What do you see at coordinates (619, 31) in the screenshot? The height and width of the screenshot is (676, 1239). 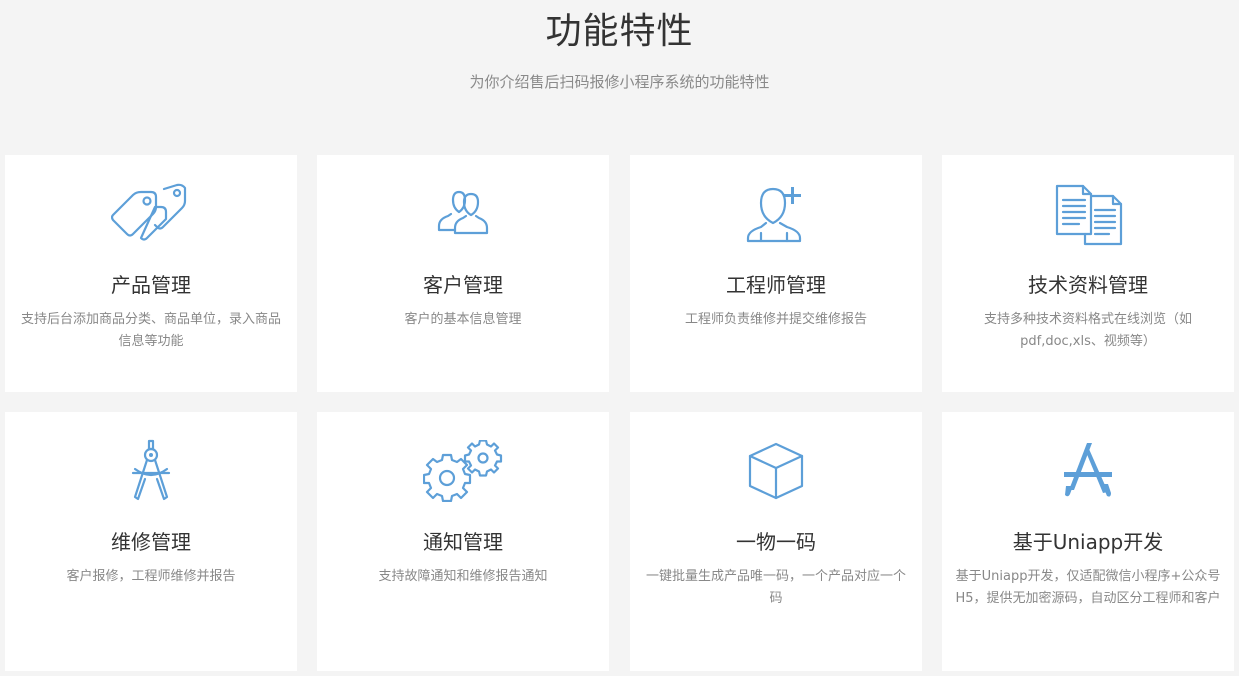 I see `page-title: 功能特性` at bounding box center [619, 31].